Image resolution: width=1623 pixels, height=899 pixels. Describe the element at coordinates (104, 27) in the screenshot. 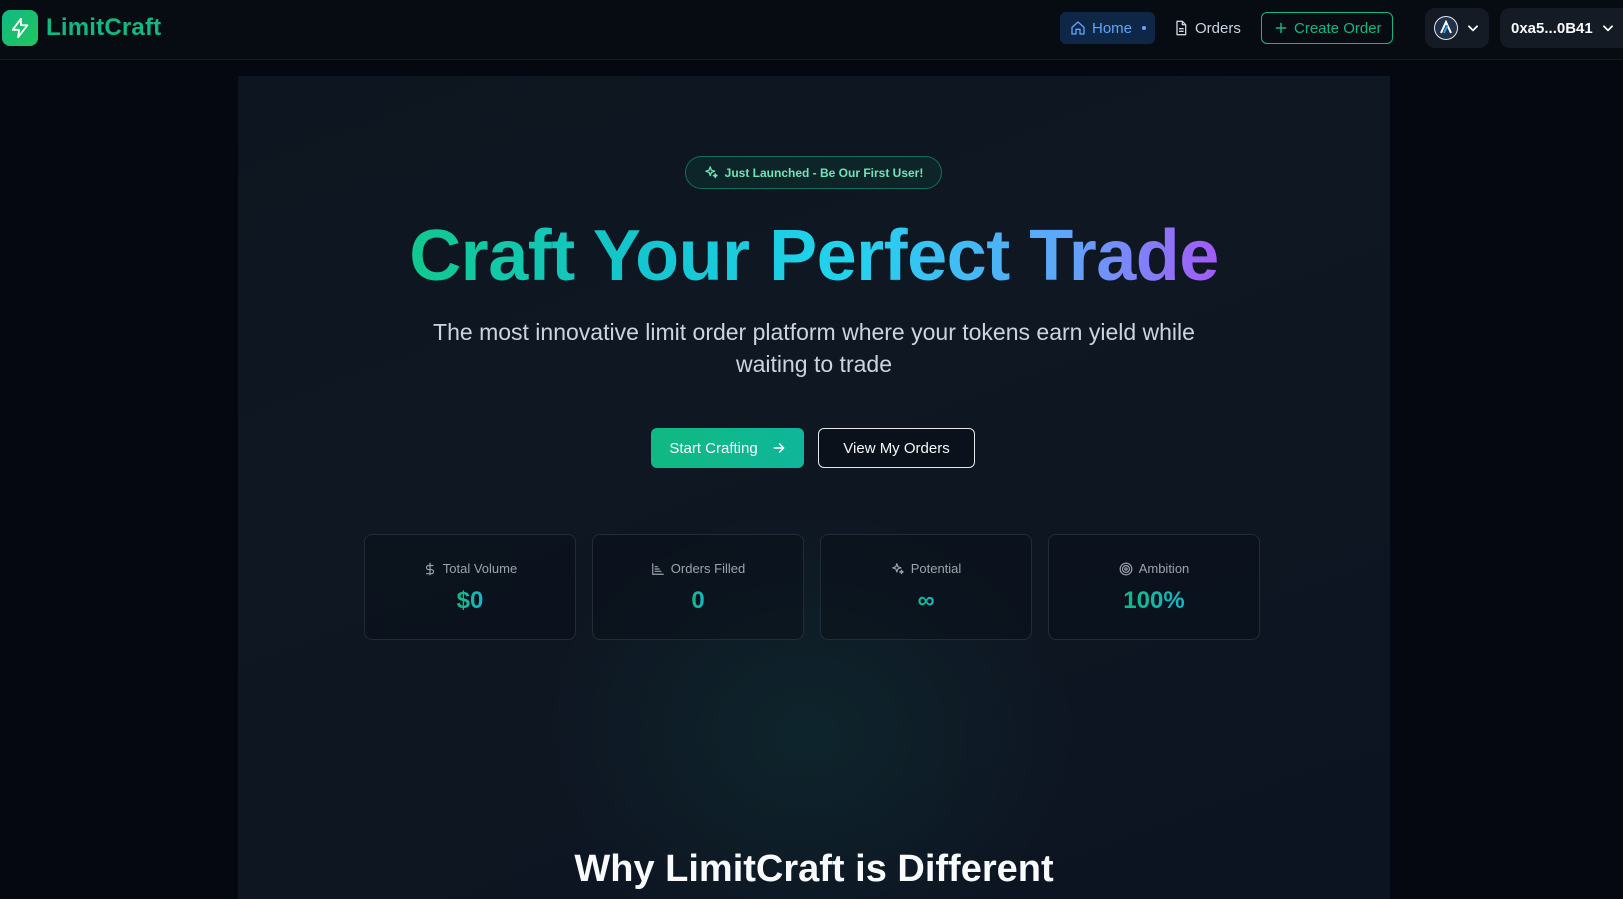

I see `brand-name: LimitCraft` at that location.